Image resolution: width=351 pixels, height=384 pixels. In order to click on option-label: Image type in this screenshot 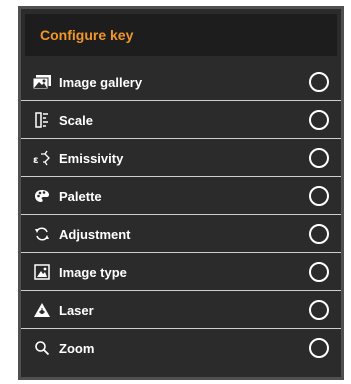, I will do `click(93, 272)`.